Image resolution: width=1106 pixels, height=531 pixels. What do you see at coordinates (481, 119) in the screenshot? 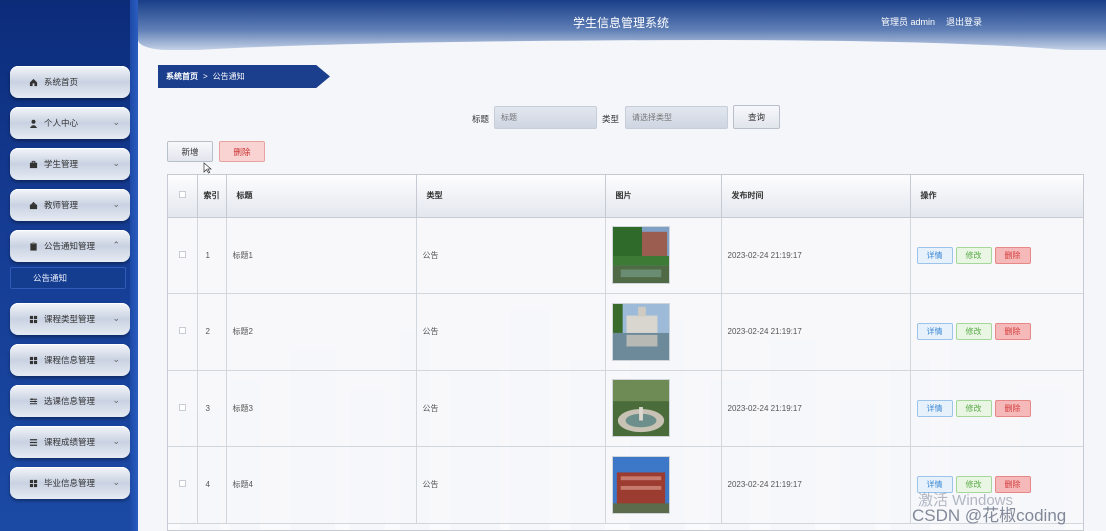
I see `title-filter-label: 标题` at bounding box center [481, 119].